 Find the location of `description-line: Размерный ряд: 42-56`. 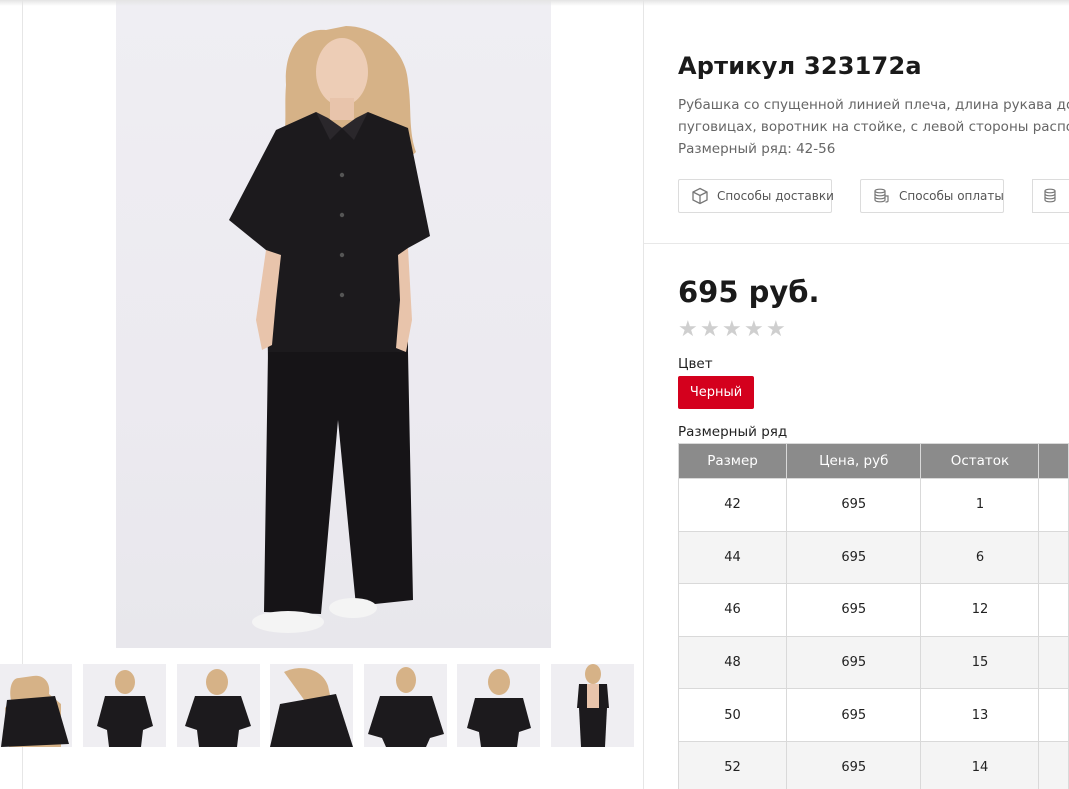

description-line: Размерный ряд: 42-56 is located at coordinates (757, 149).